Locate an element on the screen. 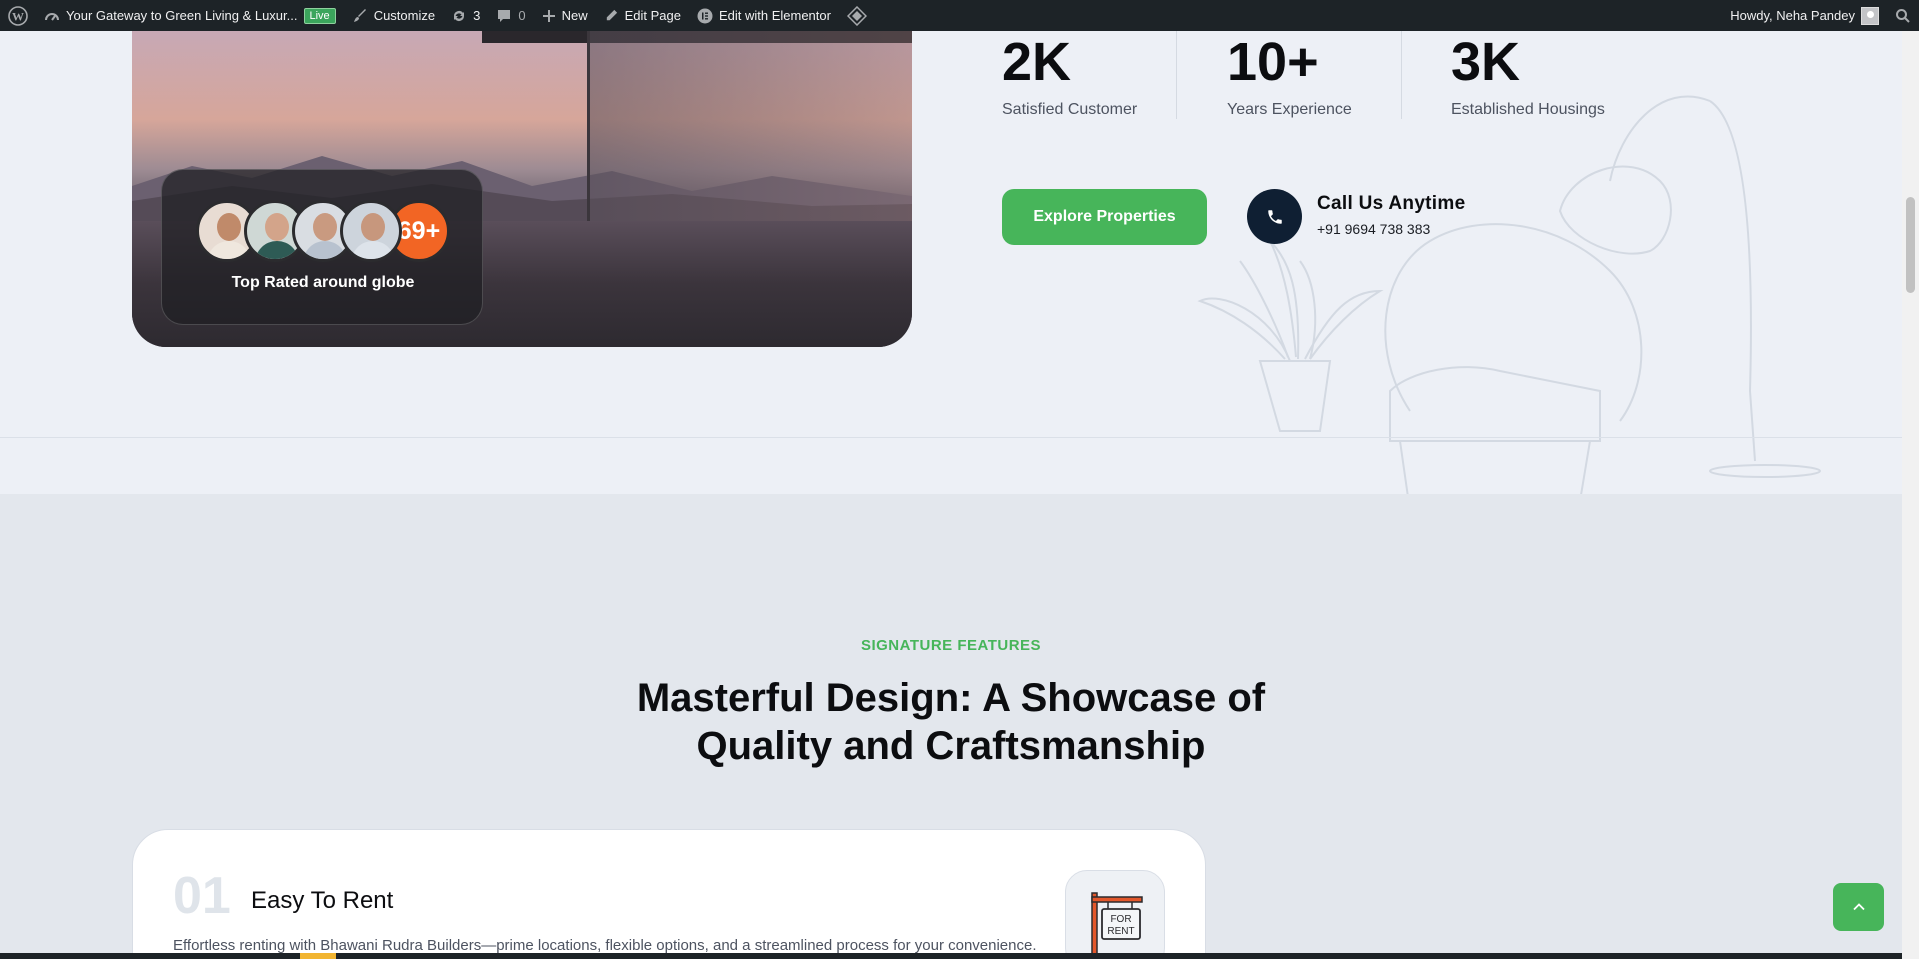 Image resolution: width=1919 pixels, height=959 pixels. customize-label: Customize is located at coordinates (404, 15).